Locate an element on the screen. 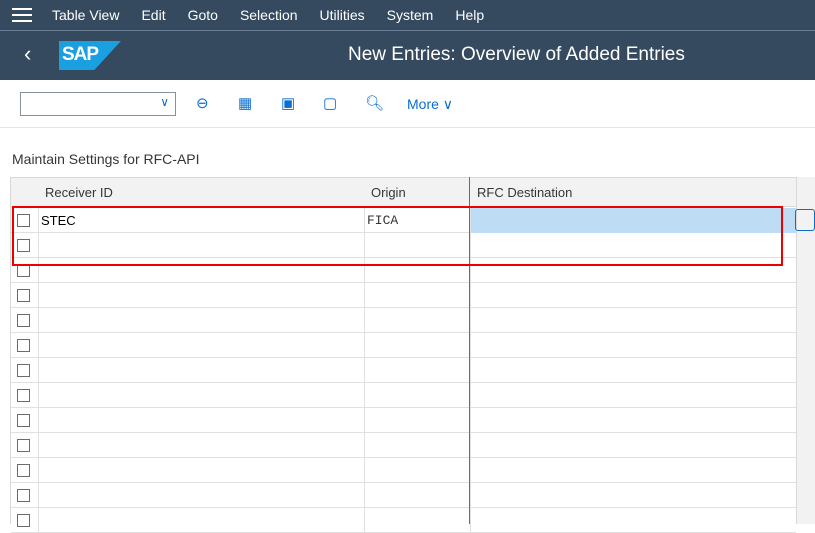  menu-help: Help is located at coordinates (469, 15).